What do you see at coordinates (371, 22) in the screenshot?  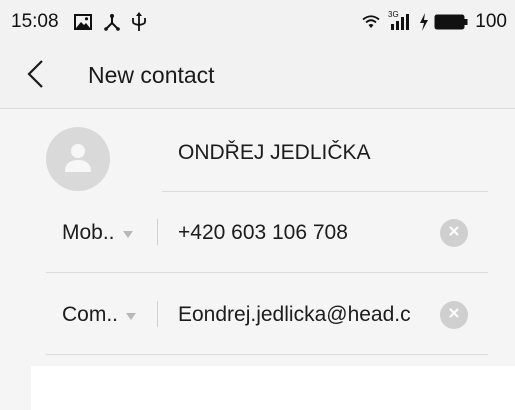 I see `wifi-icon` at bounding box center [371, 22].